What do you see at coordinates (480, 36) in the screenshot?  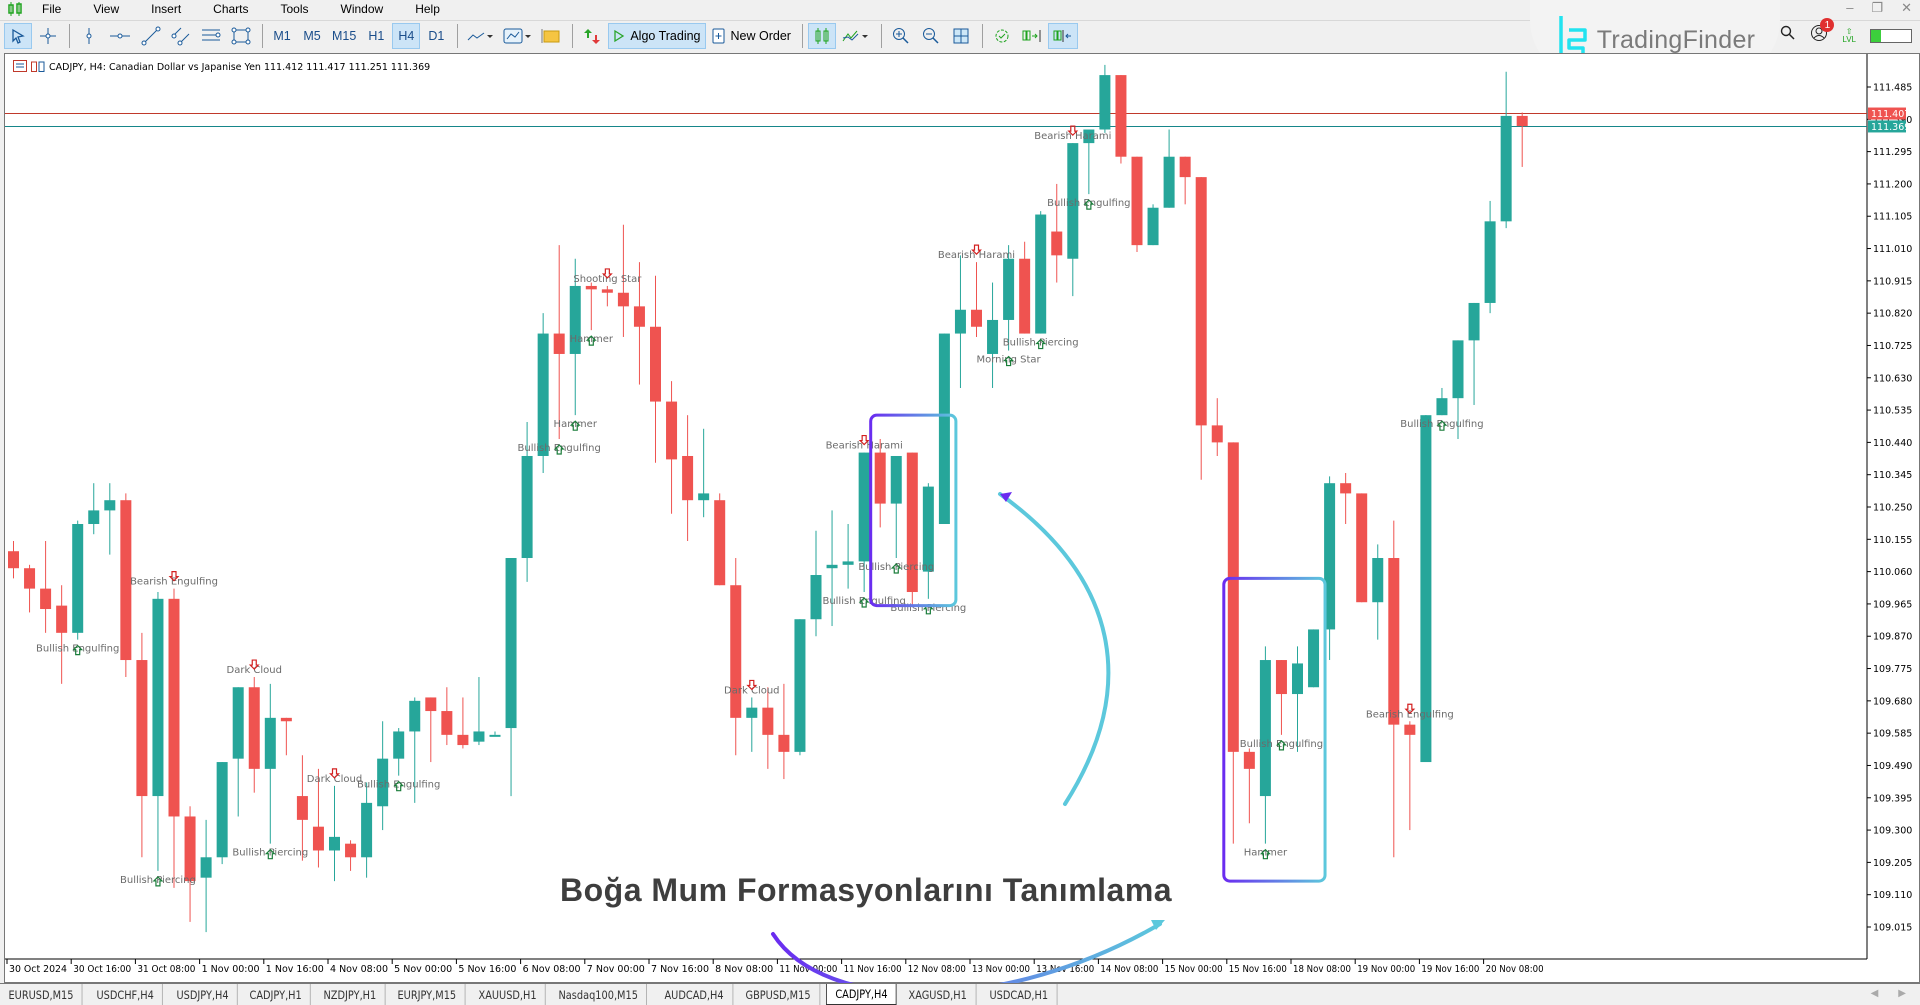 I see `chart-type-dropdown` at bounding box center [480, 36].